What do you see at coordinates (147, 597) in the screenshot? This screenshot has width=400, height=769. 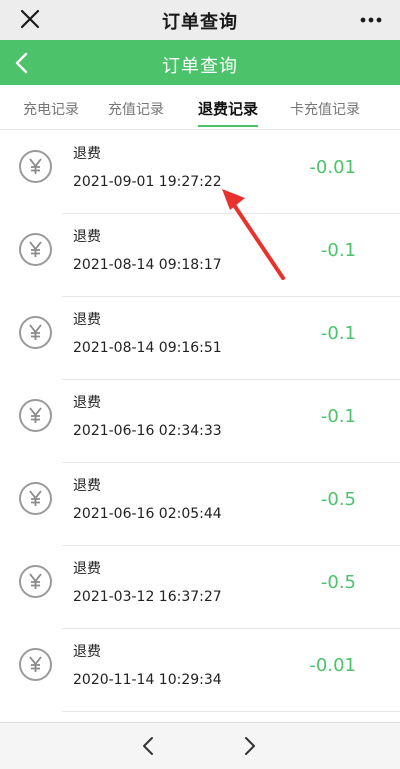 I see `record-time: 2021-03-12 16:37:27` at bounding box center [147, 597].